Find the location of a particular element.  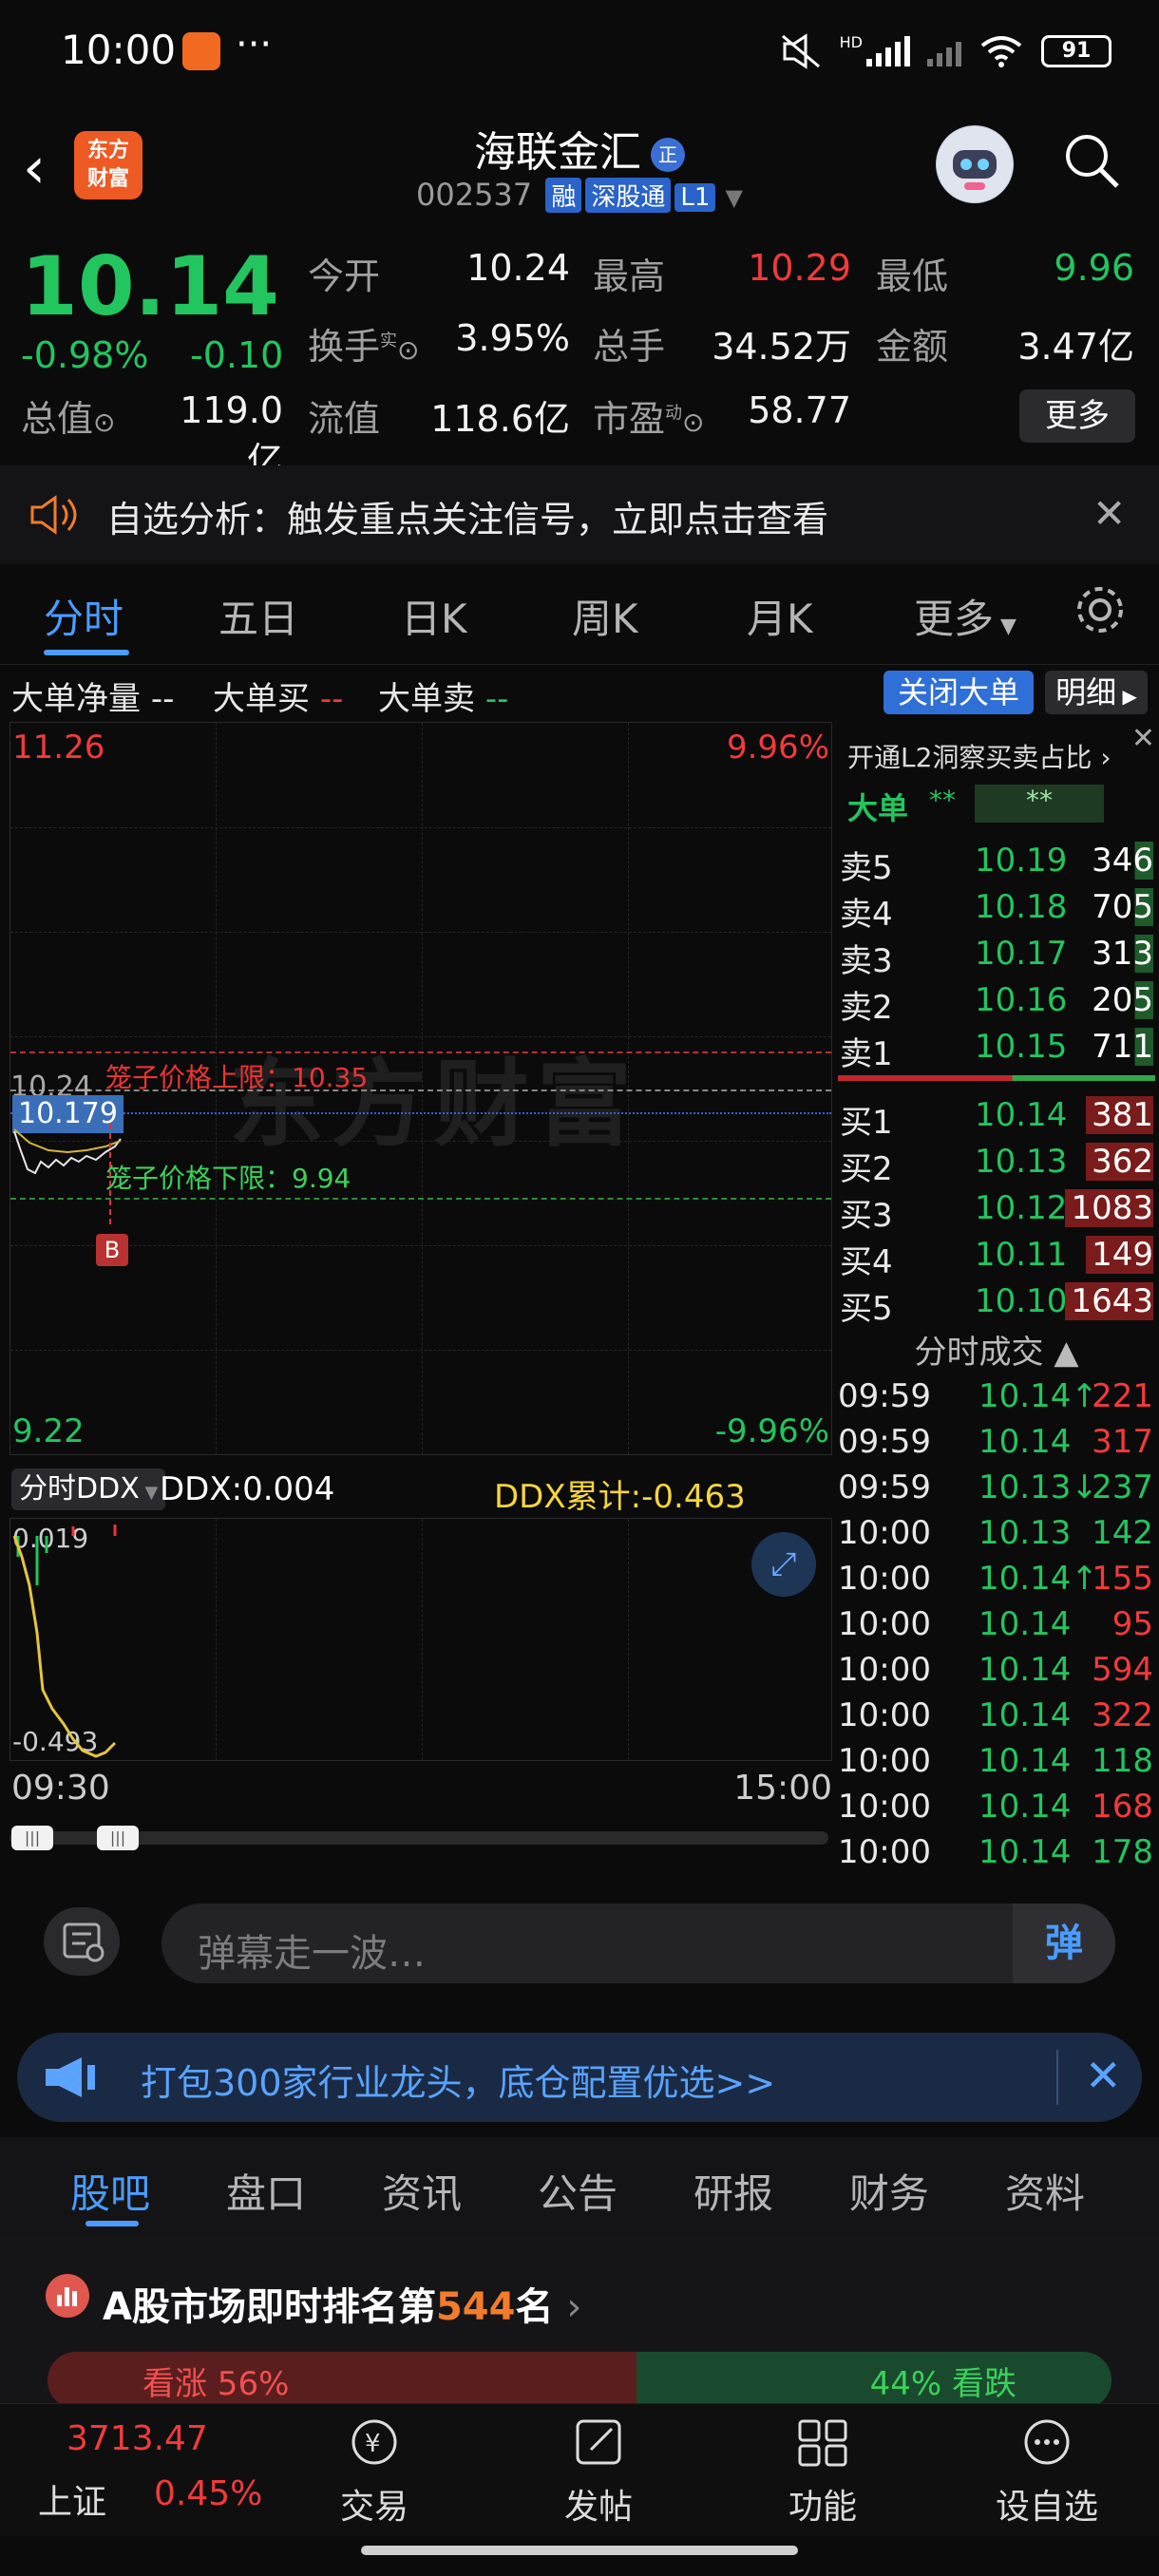

nav-trade: ¥ 交易 is located at coordinates (374, 2472).